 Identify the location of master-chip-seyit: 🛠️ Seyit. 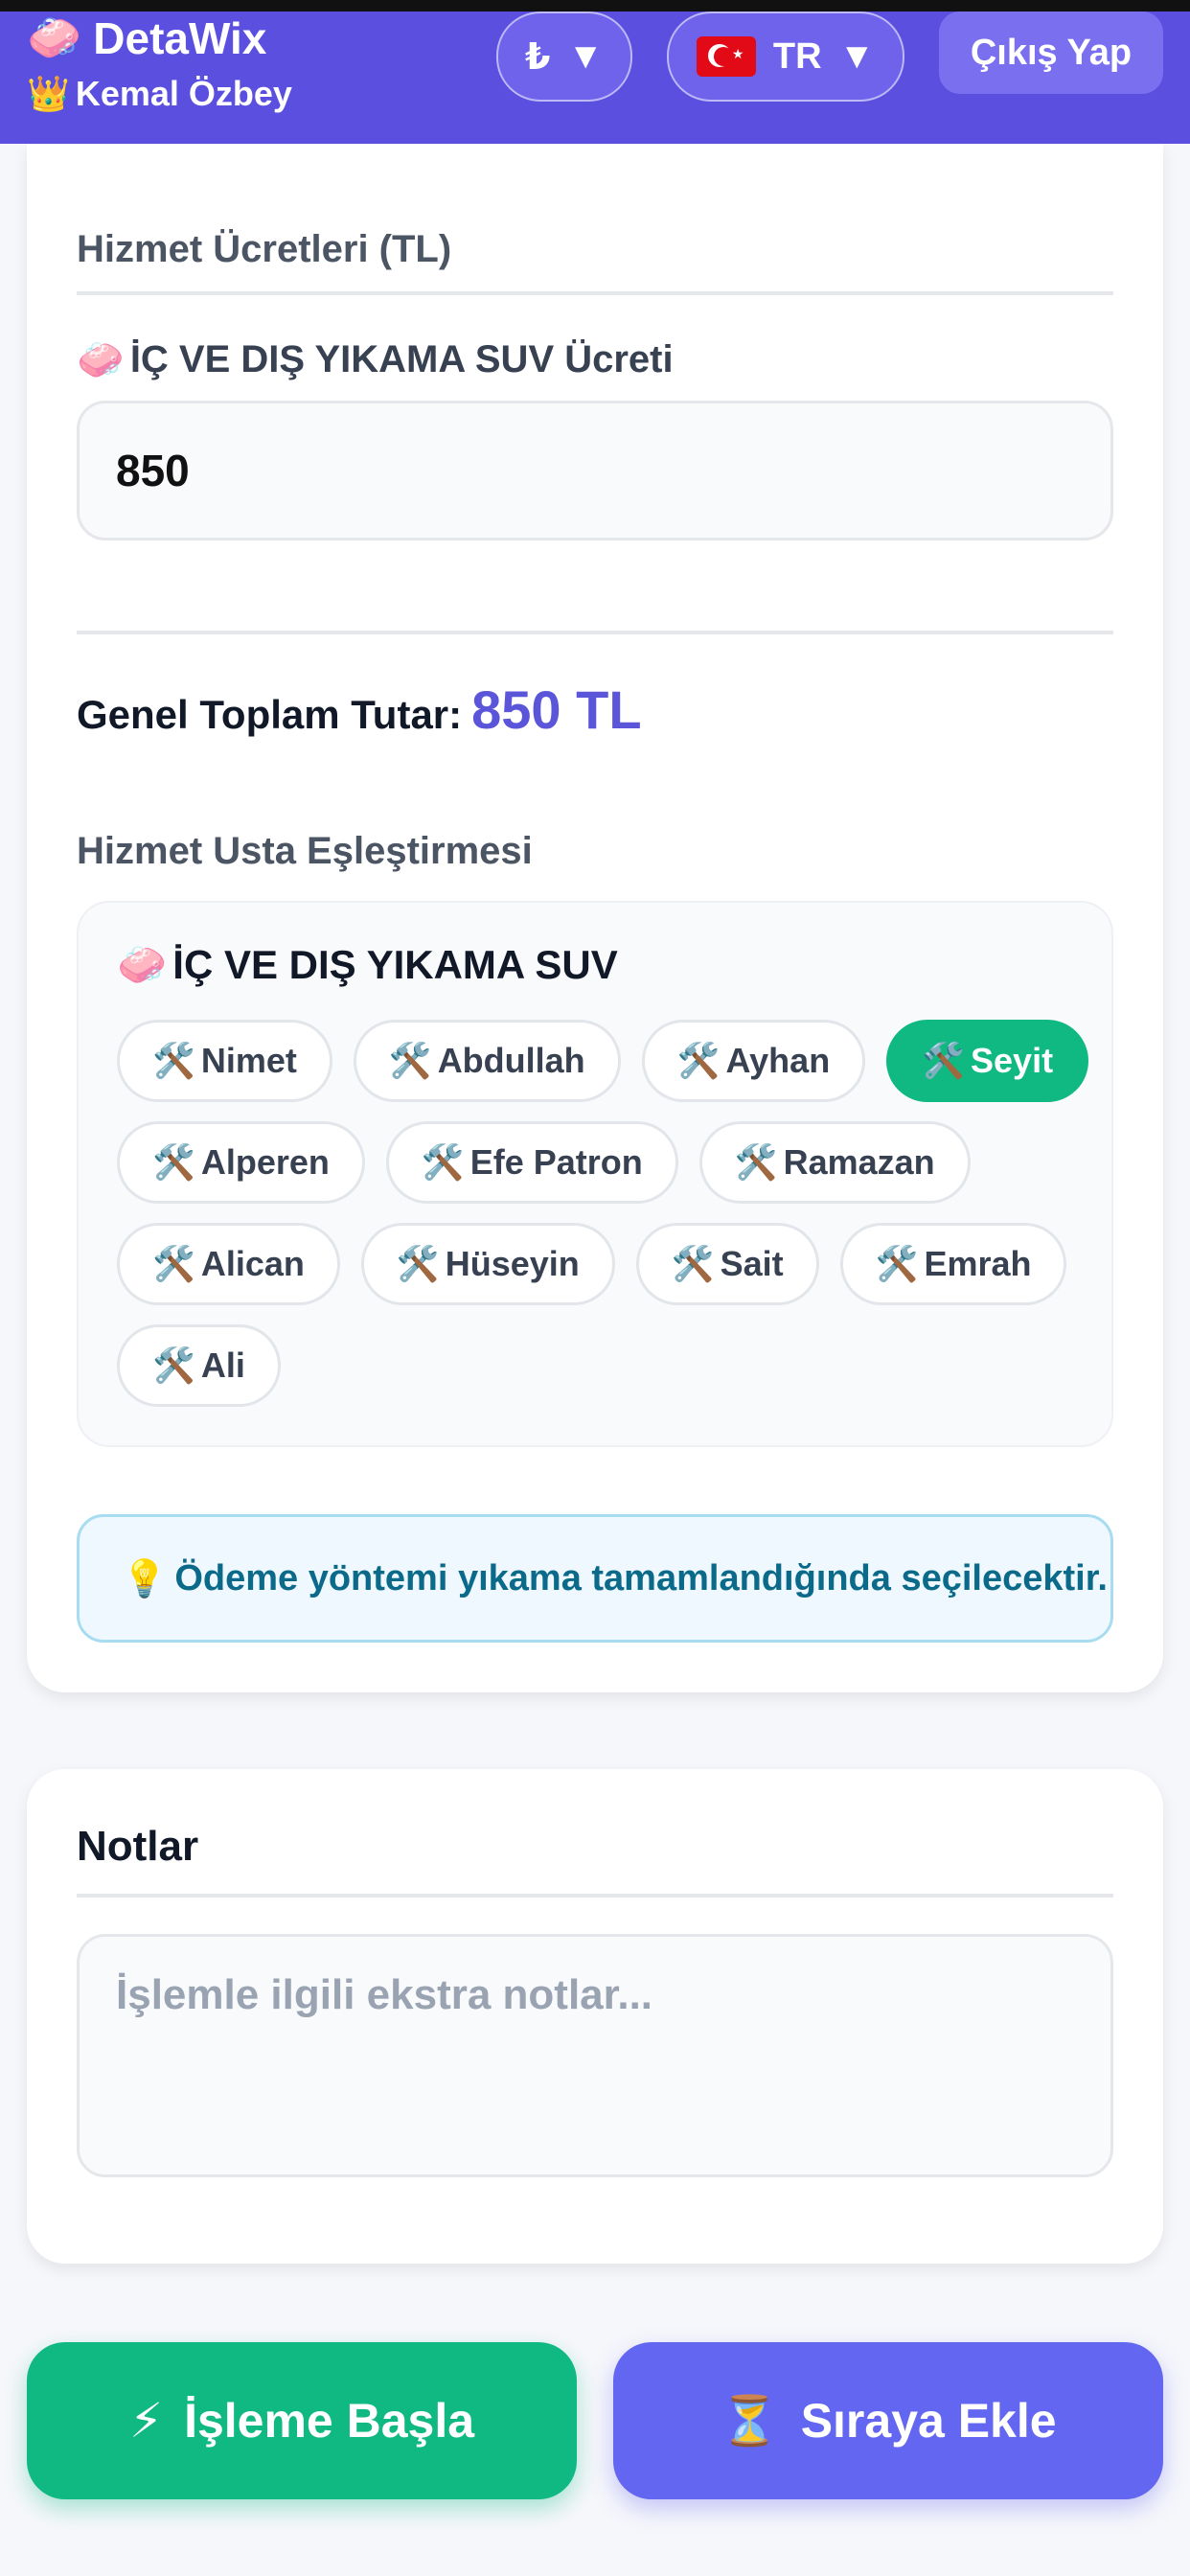
(987, 1061).